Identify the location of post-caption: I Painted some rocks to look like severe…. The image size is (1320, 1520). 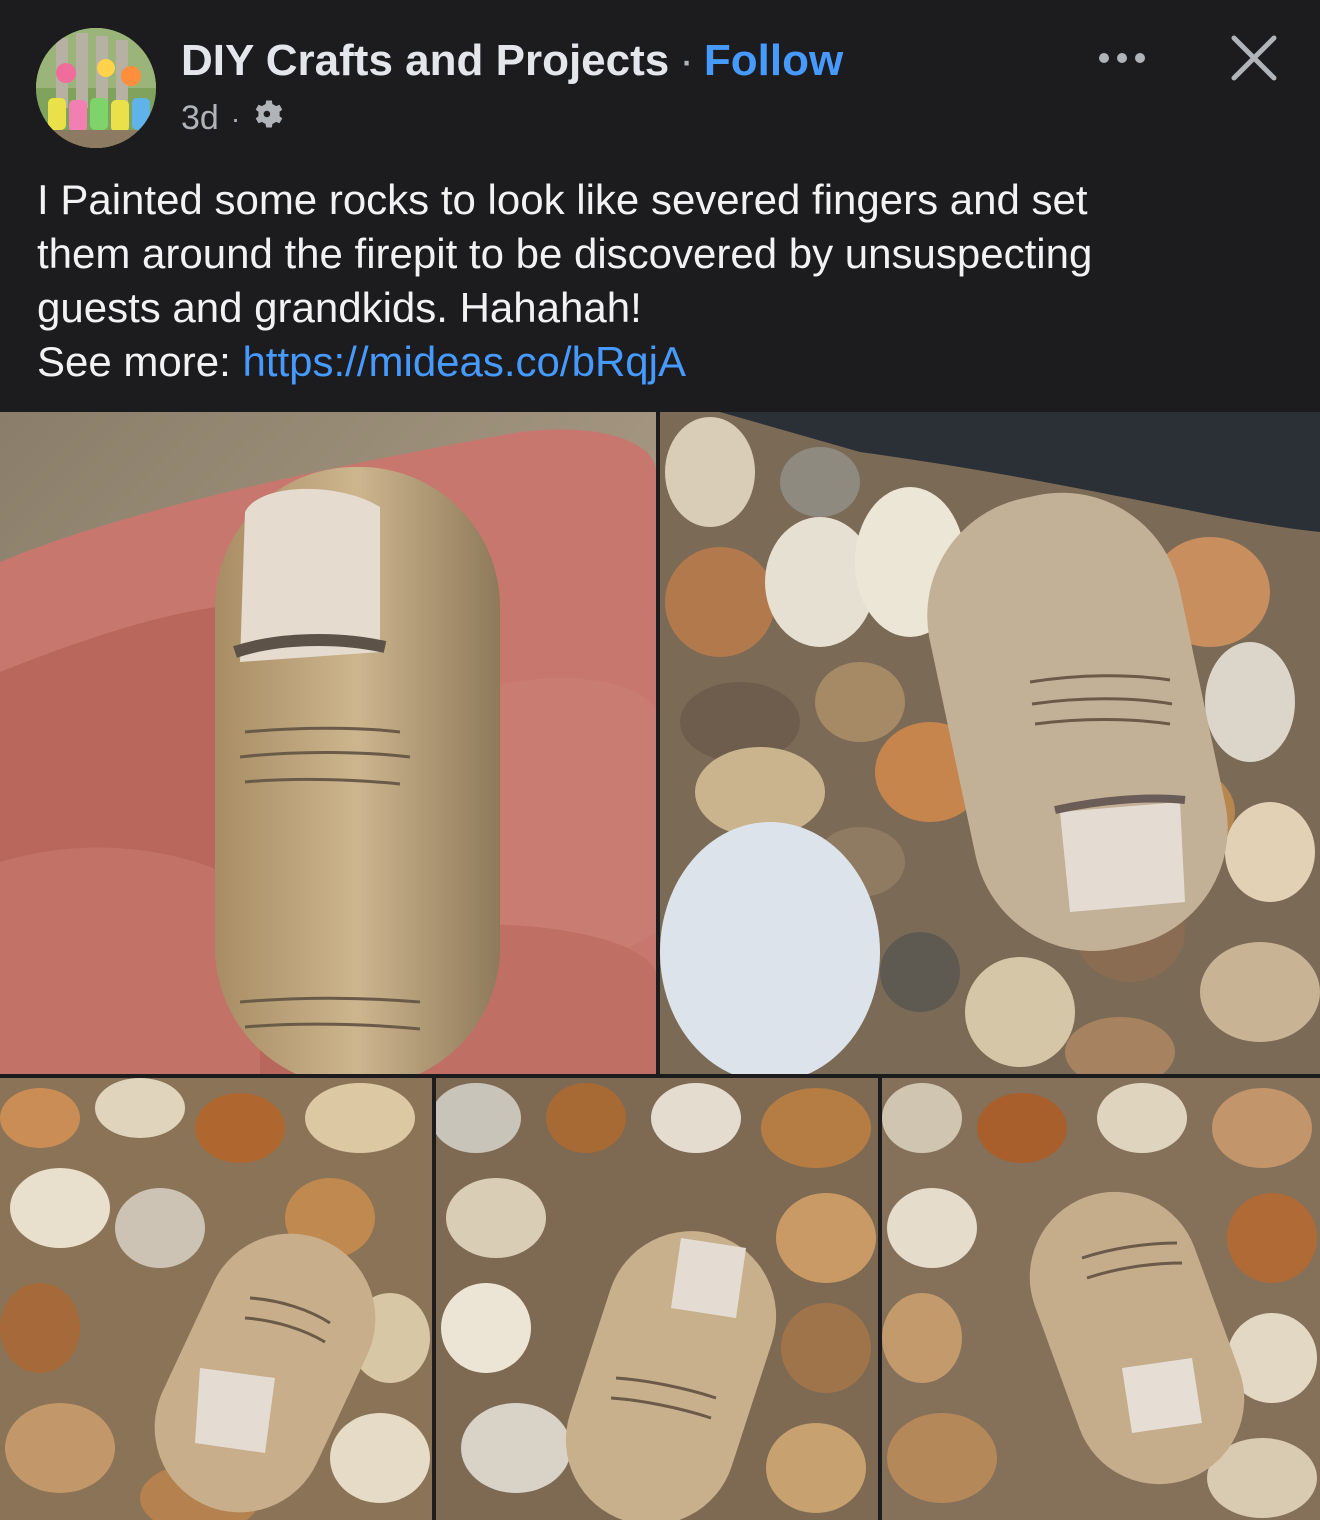
(662, 281).